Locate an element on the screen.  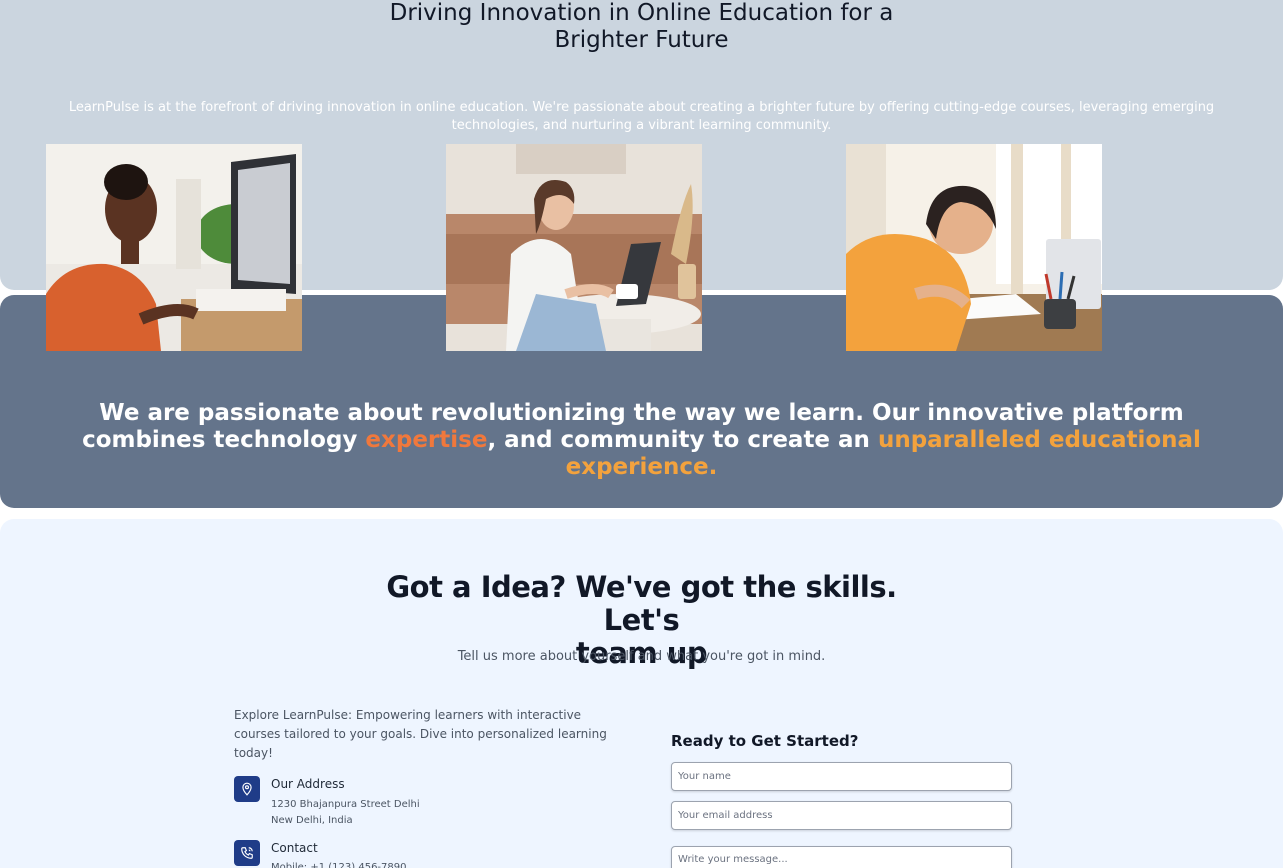
message-textarea is located at coordinates (841, 857).